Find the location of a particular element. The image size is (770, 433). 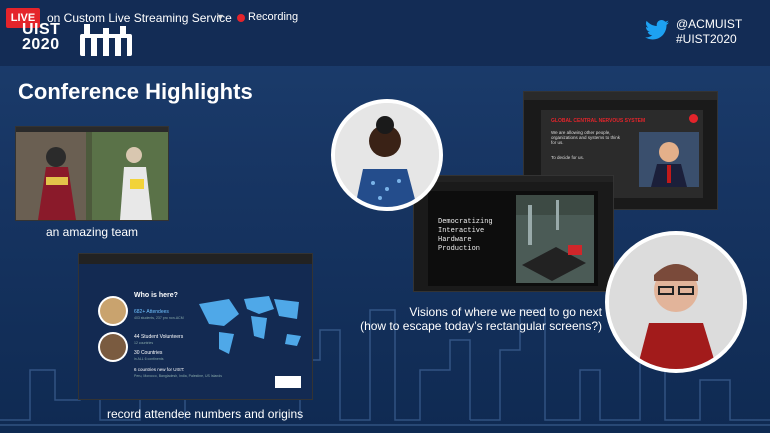

team-caption: an amazing team is located at coordinates (92, 232).